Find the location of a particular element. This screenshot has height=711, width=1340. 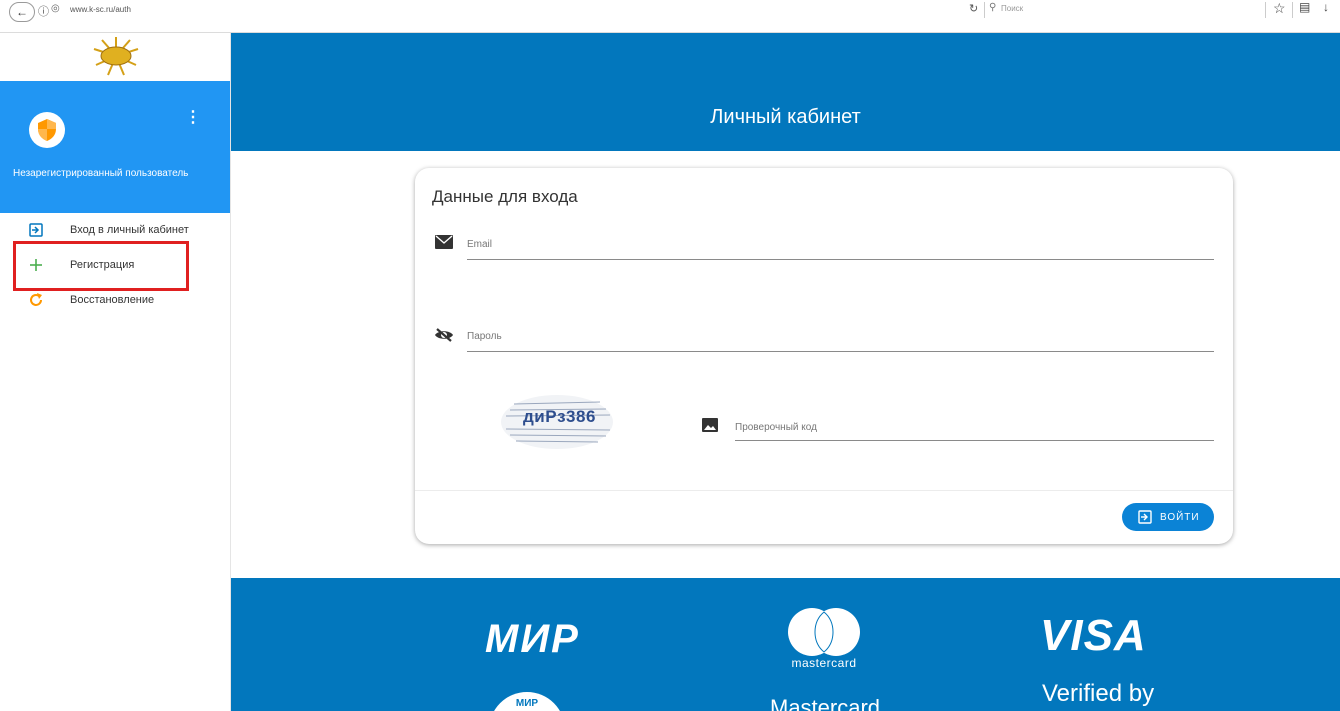

user-name: Незарегистрированный пользователь is located at coordinates (101, 173).